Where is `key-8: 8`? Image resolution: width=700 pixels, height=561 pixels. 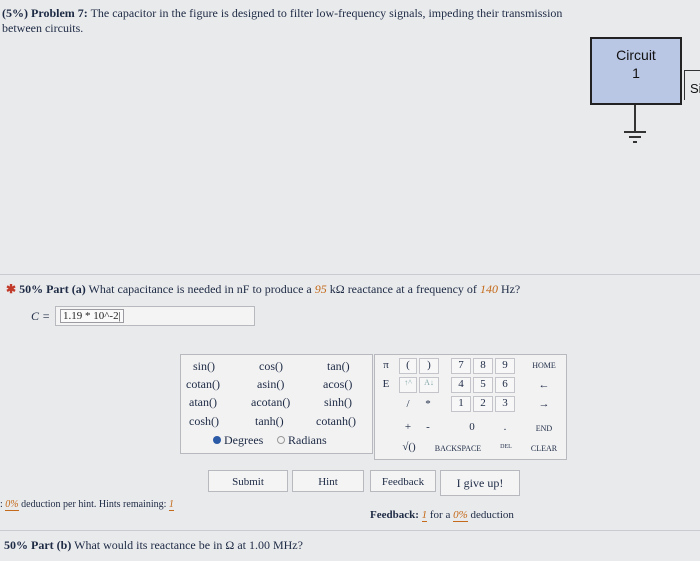
key-8: 8 is located at coordinates (483, 366).